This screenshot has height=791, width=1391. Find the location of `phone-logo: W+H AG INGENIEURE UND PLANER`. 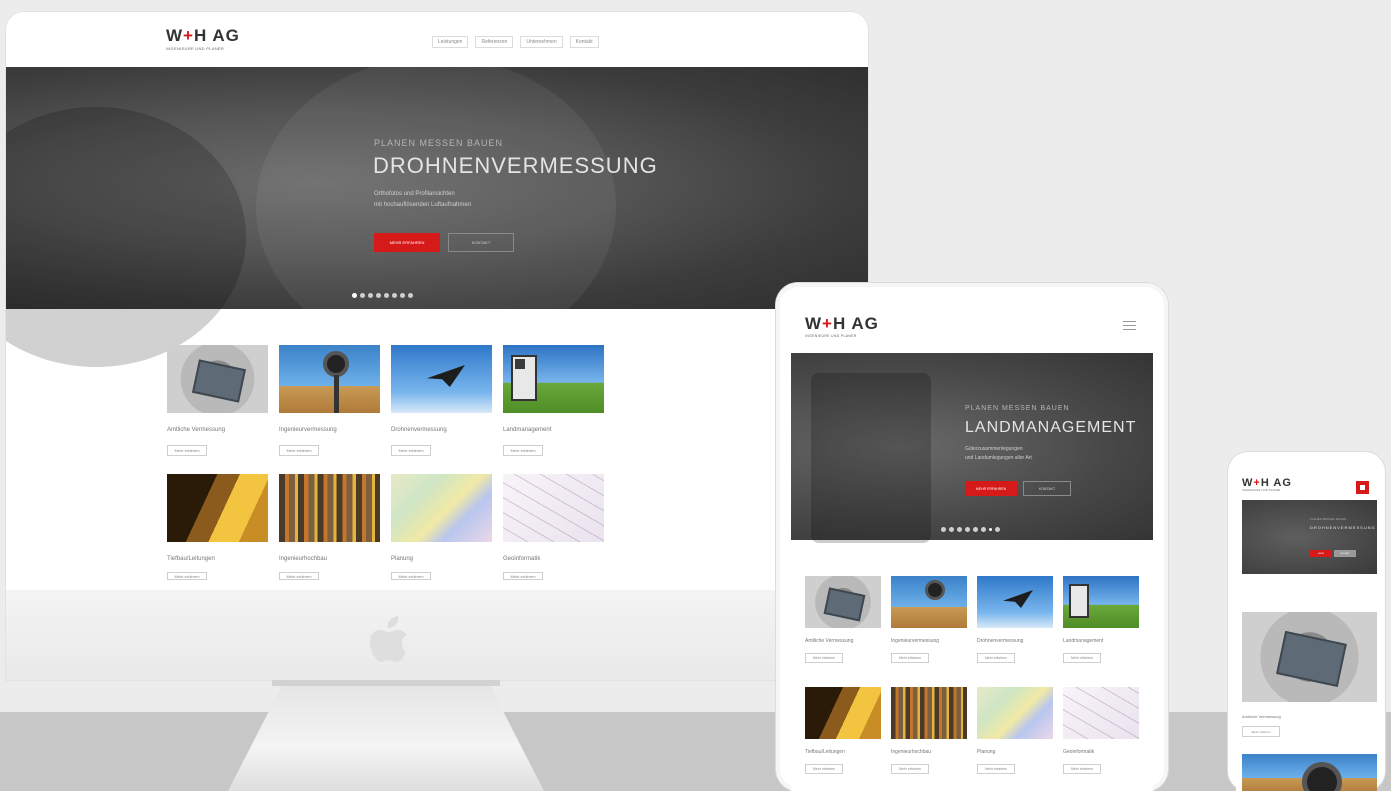

phone-logo: W+H AG INGENIEURE UND PLANER is located at coordinates (1267, 484).